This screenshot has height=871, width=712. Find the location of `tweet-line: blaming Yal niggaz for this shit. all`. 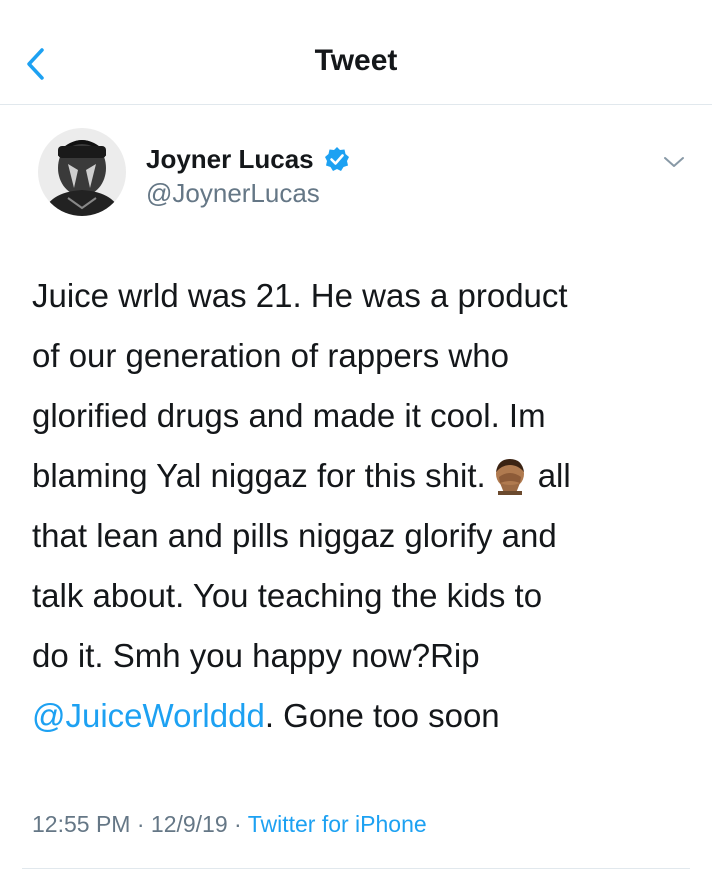

tweet-line: blaming Yal niggaz for this shit. all is located at coordinates (362, 476).